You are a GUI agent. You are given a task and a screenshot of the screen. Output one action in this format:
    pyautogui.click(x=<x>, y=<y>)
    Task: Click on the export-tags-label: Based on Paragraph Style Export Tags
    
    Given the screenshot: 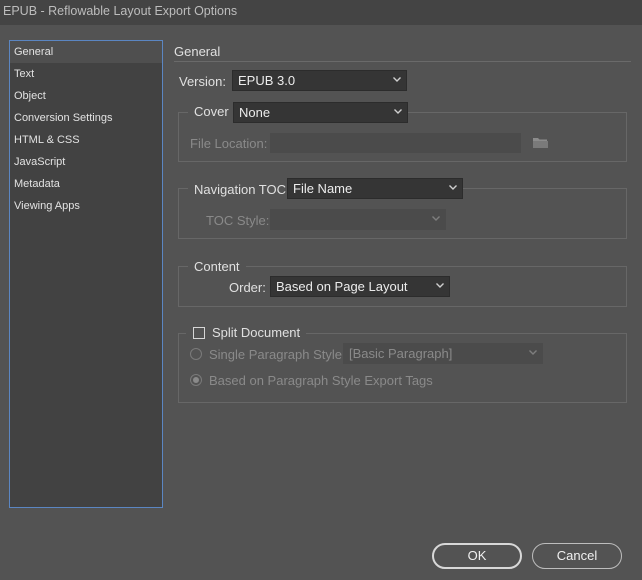 What is the action you would take?
    pyautogui.click(x=321, y=380)
    